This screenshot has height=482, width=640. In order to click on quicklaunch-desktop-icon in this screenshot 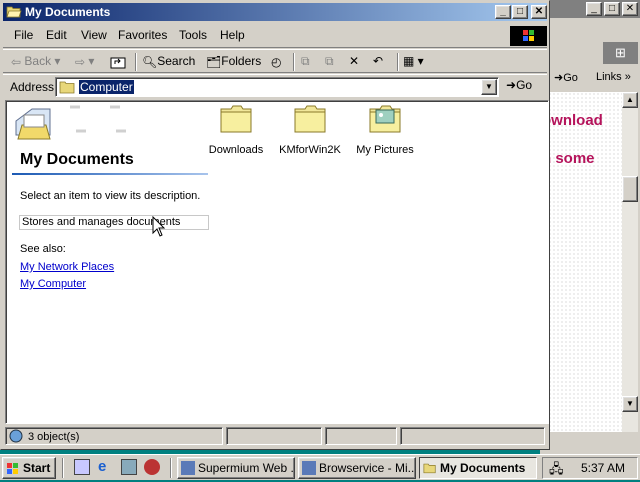, I will do `click(82, 467)`.